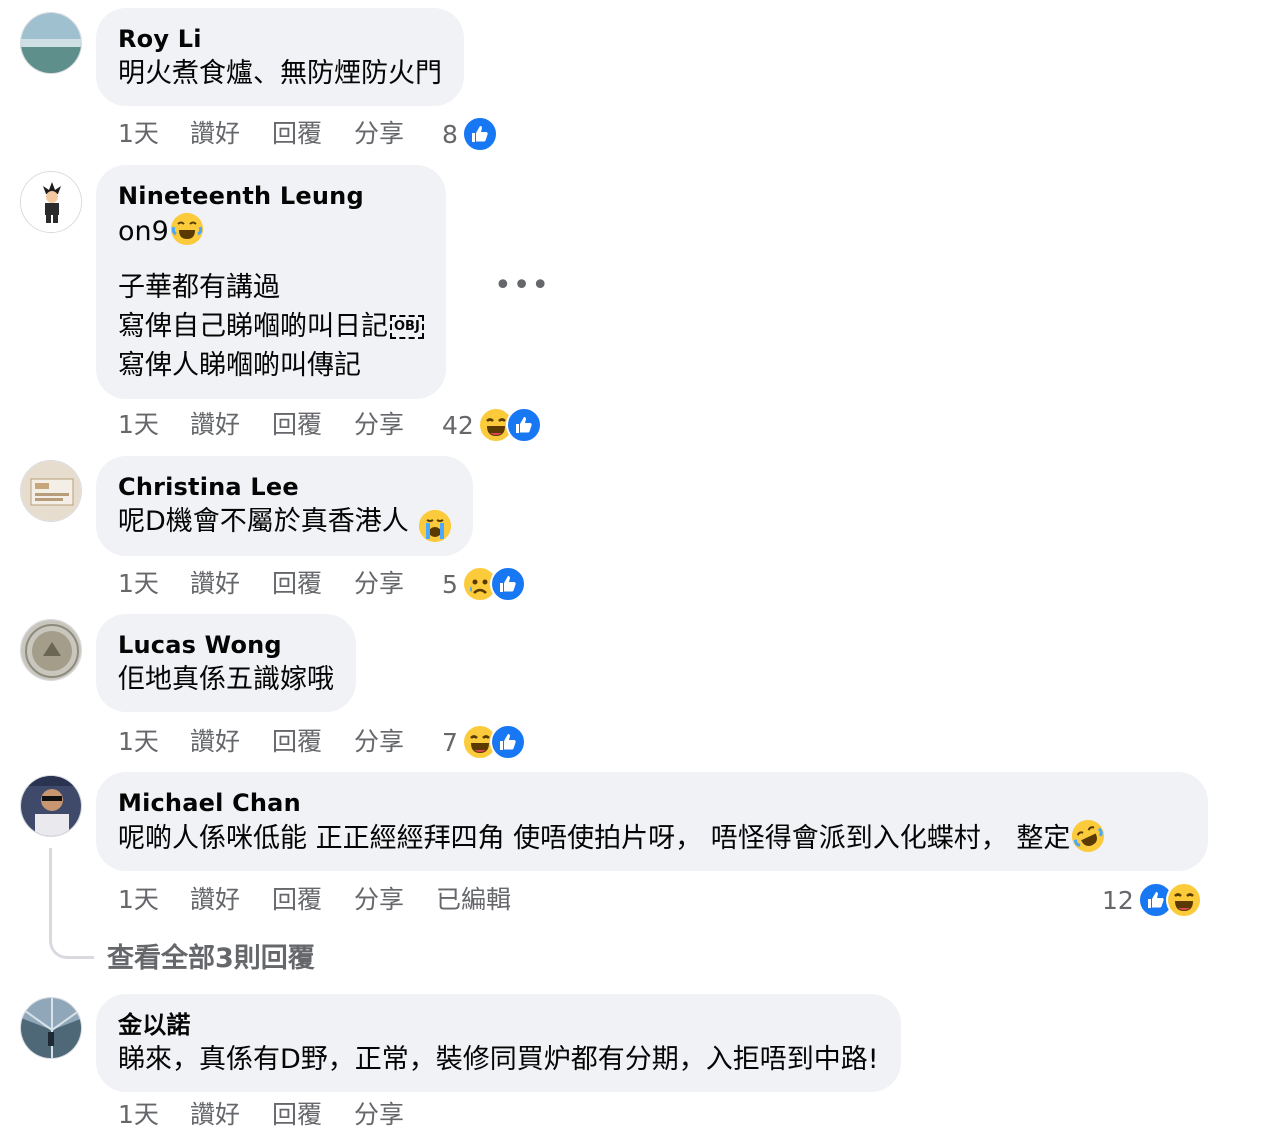  Describe the element at coordinates (280, 57) in the screenshot. I see `comment-bubble: Roy Li 明火煮食爐、無防煙防火門` at that location.